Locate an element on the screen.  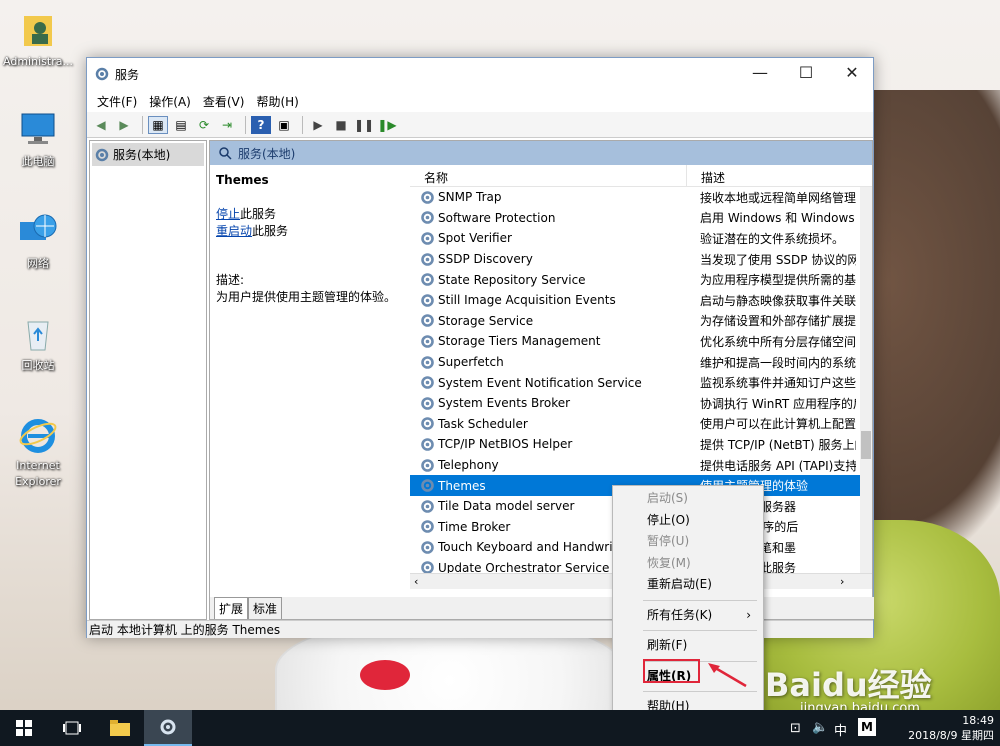
menu-action: 操作(A) is located at coordinates (170, 101).